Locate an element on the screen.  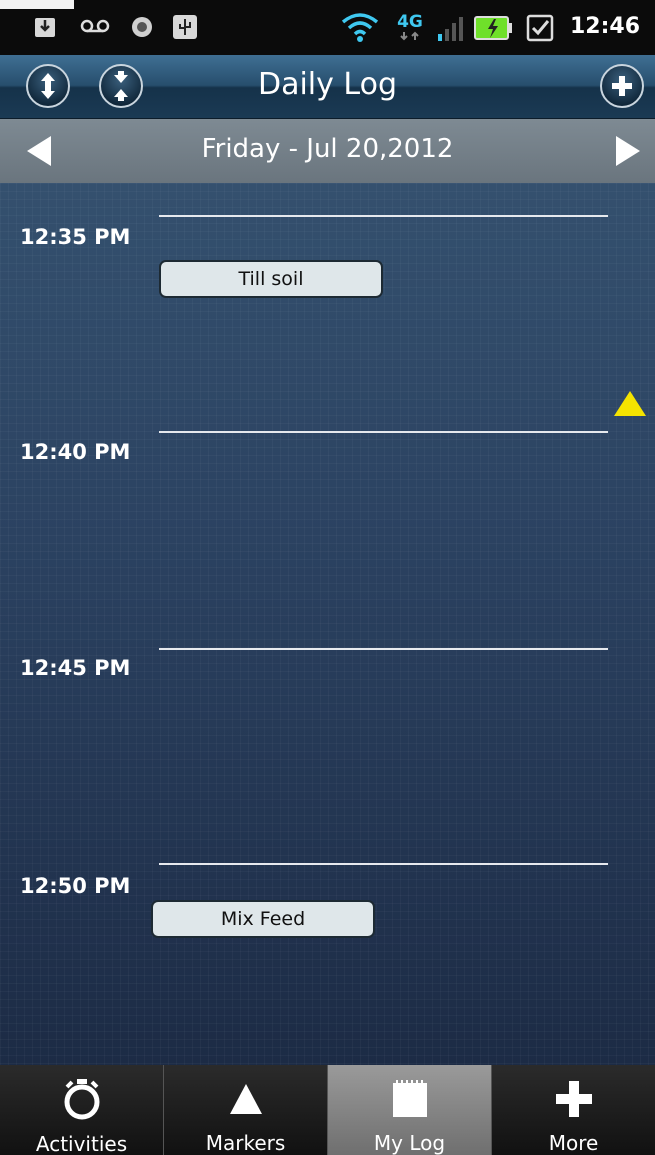
log-entry: Mix Feed is located at coordinates (263, 919).